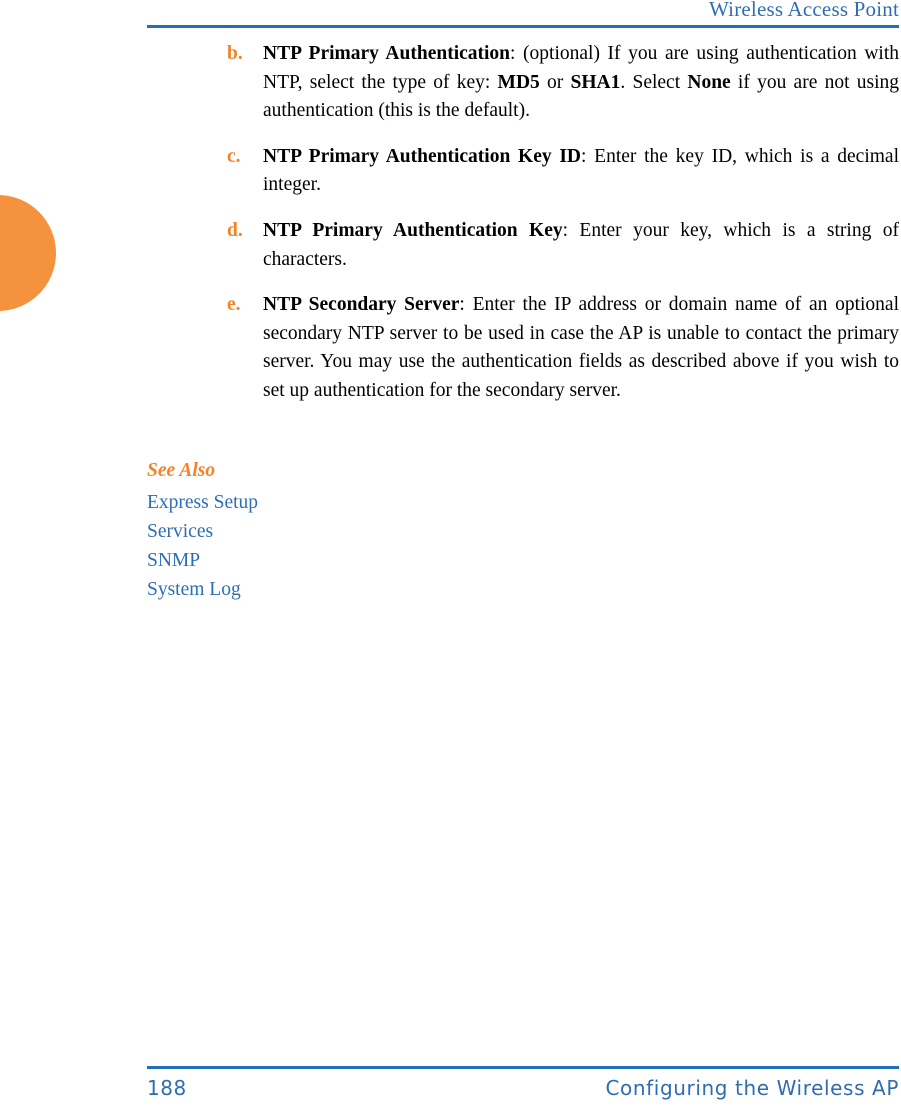 The width and height of the screenshot is (901, 1114). I want to click on list-item-term: NTP Primary Authentication Key ID, so click(422, 156).